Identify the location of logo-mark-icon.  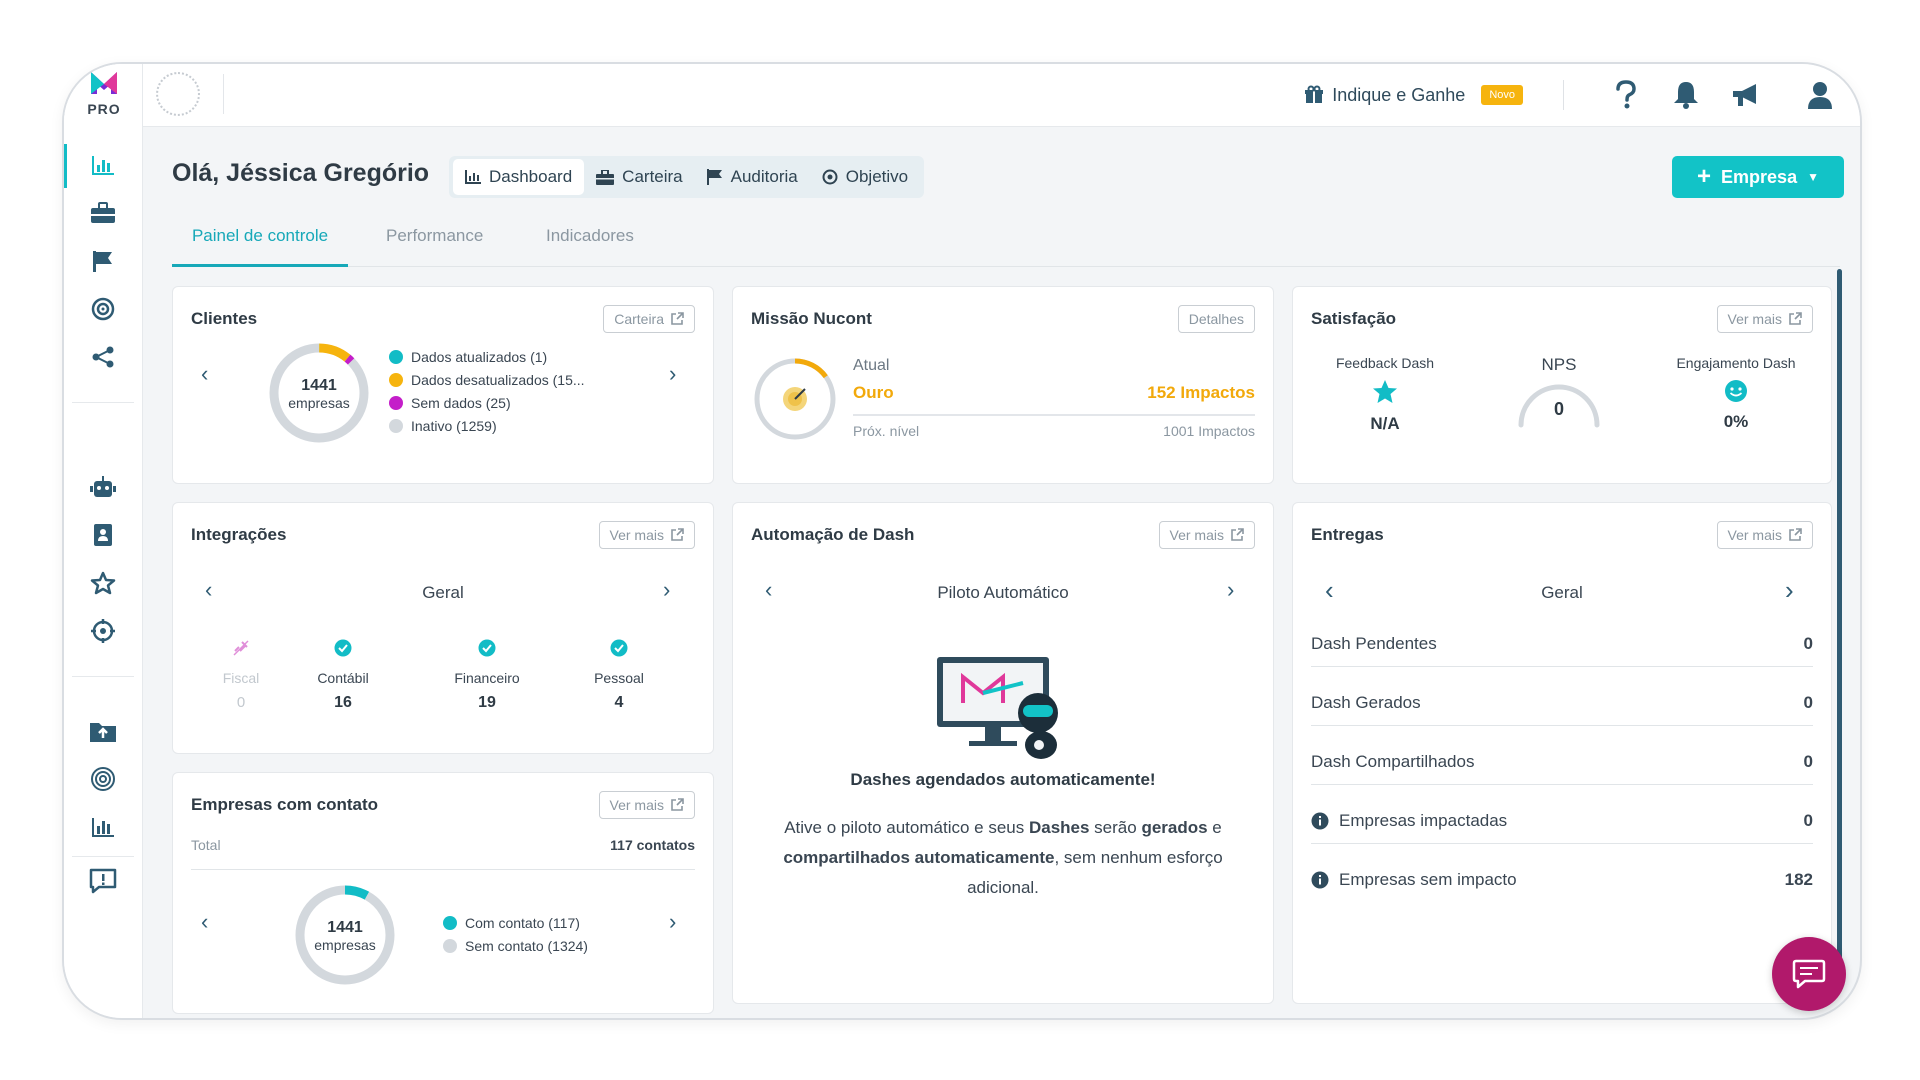
(104, 83).